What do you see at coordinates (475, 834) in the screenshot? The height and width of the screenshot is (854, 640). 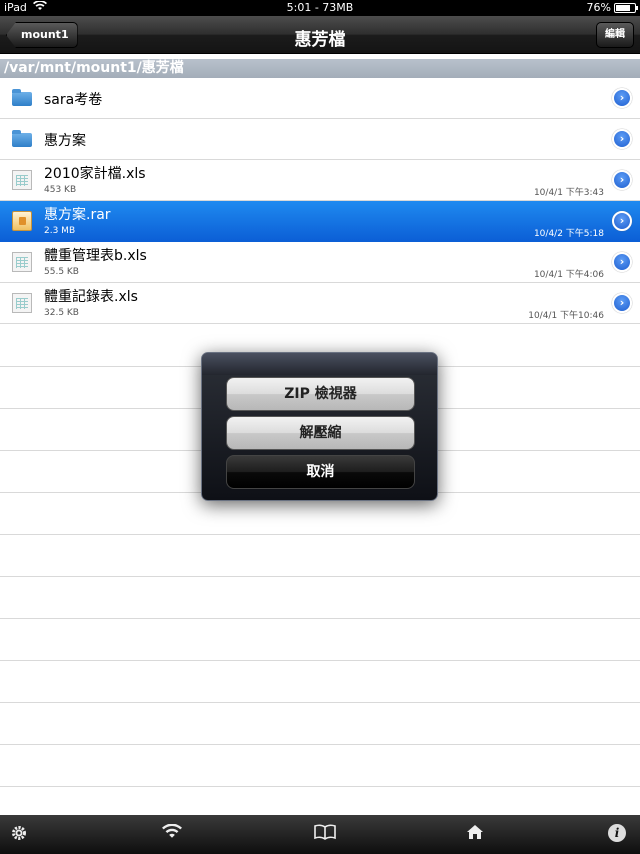 I see `home-icon` at bounding box center [475, 834].